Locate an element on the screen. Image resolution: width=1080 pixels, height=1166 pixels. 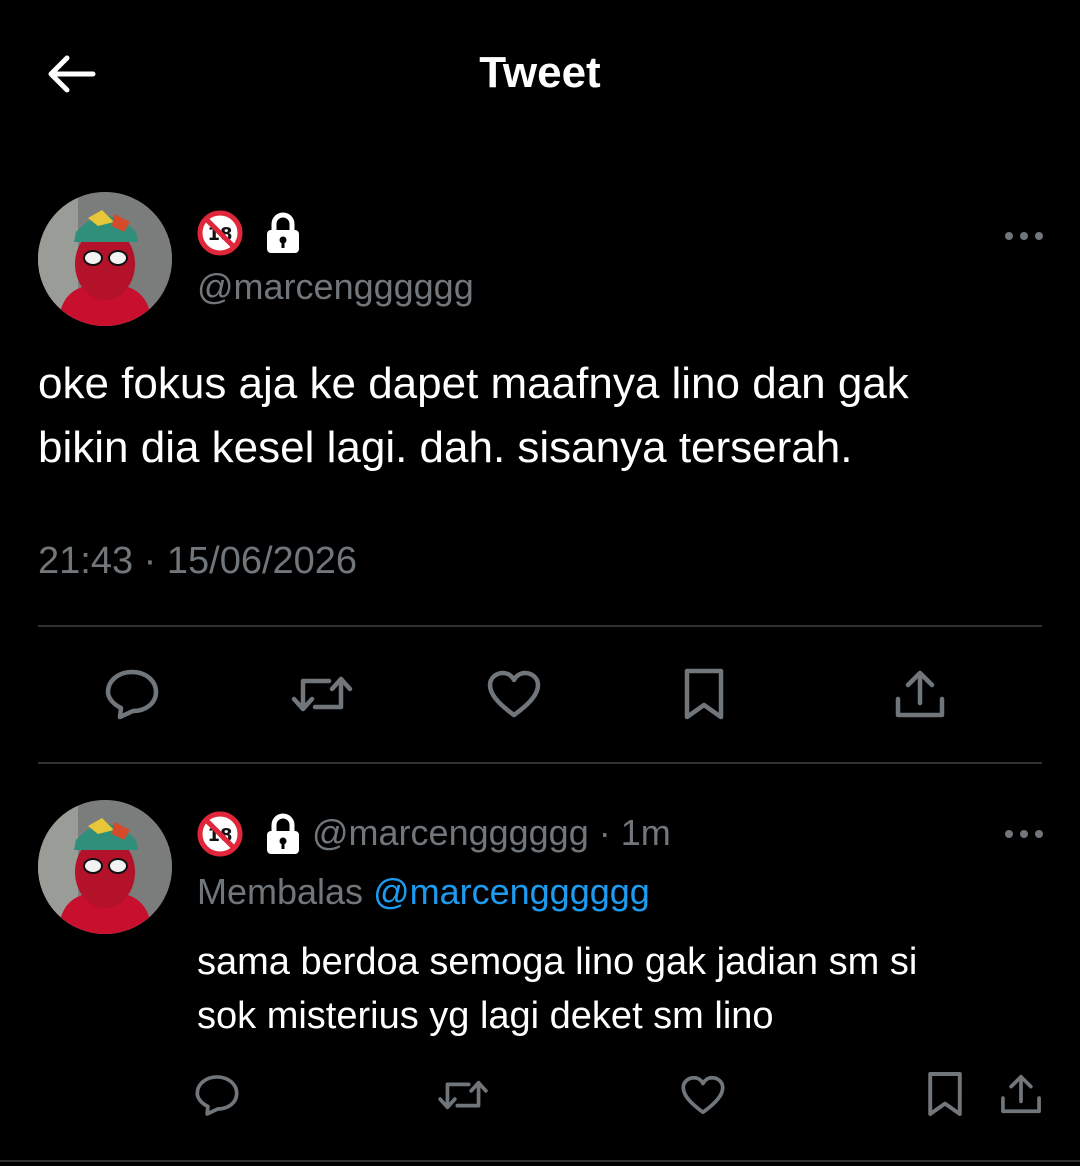
reply-share-button is located at coordinates (1021, 1094).